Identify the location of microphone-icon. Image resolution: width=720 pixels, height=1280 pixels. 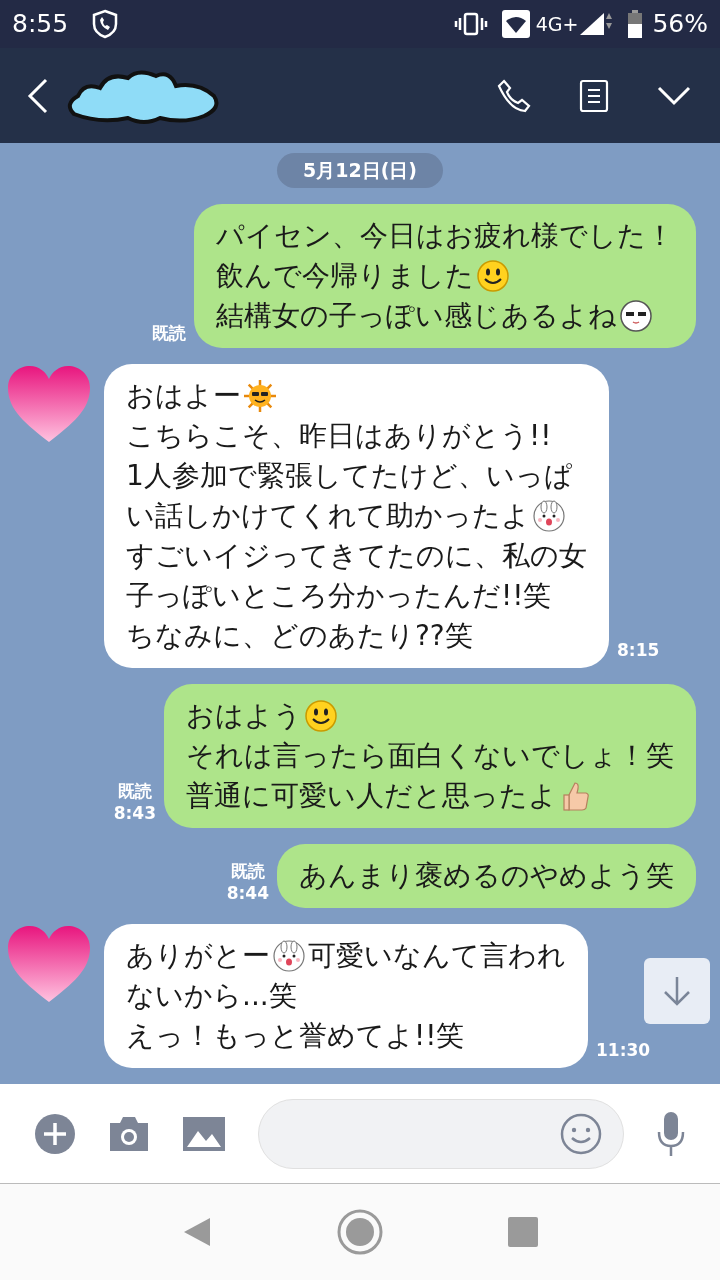
(671, 1133).